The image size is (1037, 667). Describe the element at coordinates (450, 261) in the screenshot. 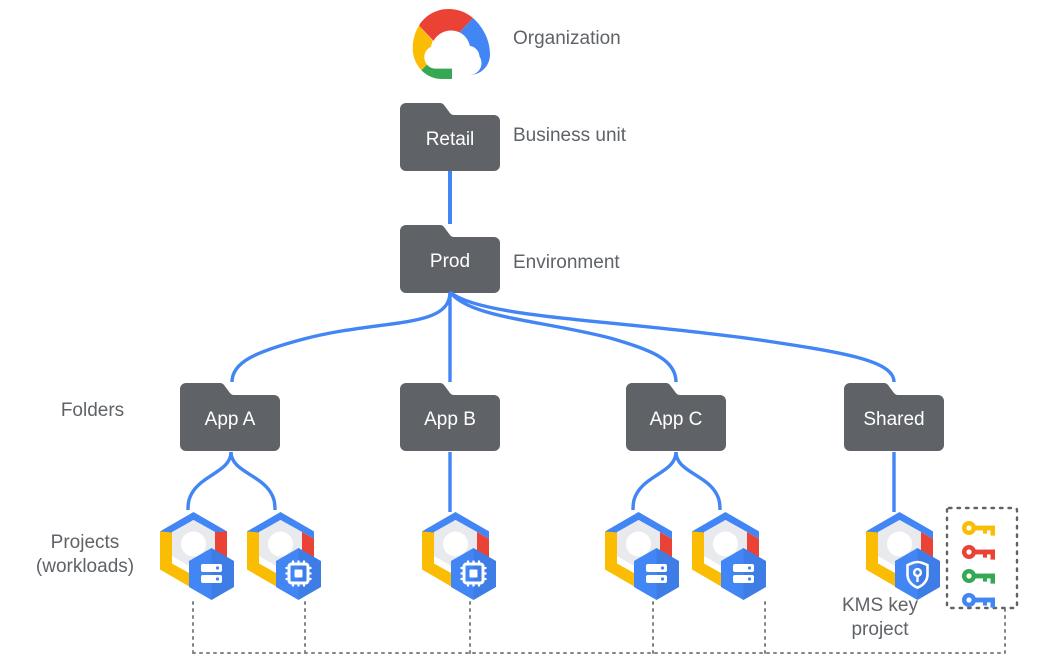

I see `folder-label-prod: Prod` at that location.